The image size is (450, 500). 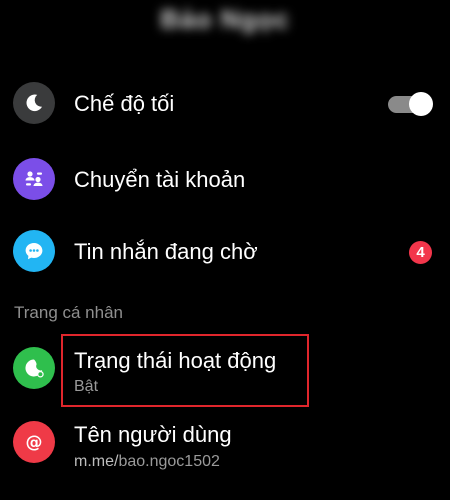 I want to click on message-requests-label: Tin nhắn đang chờ, so click(x=166, y=251).